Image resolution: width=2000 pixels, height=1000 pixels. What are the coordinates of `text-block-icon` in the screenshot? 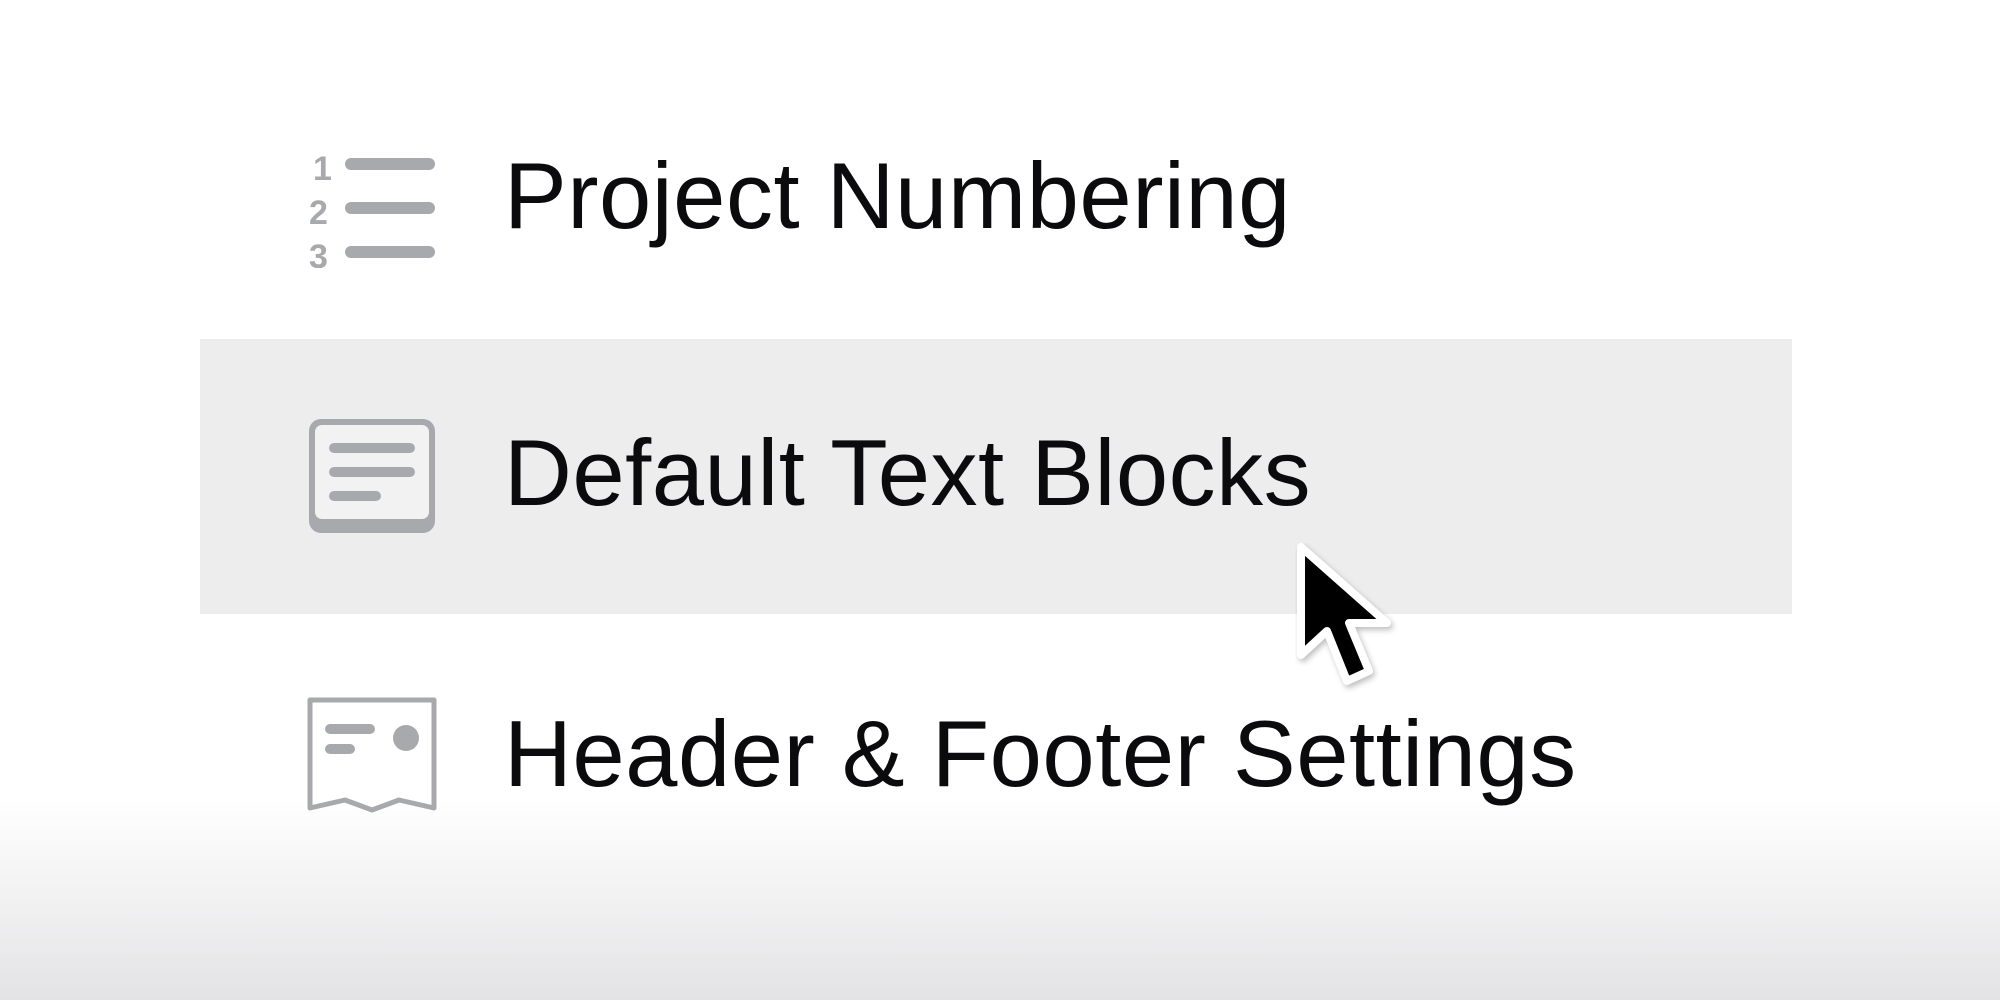 It's located at (373, 477).